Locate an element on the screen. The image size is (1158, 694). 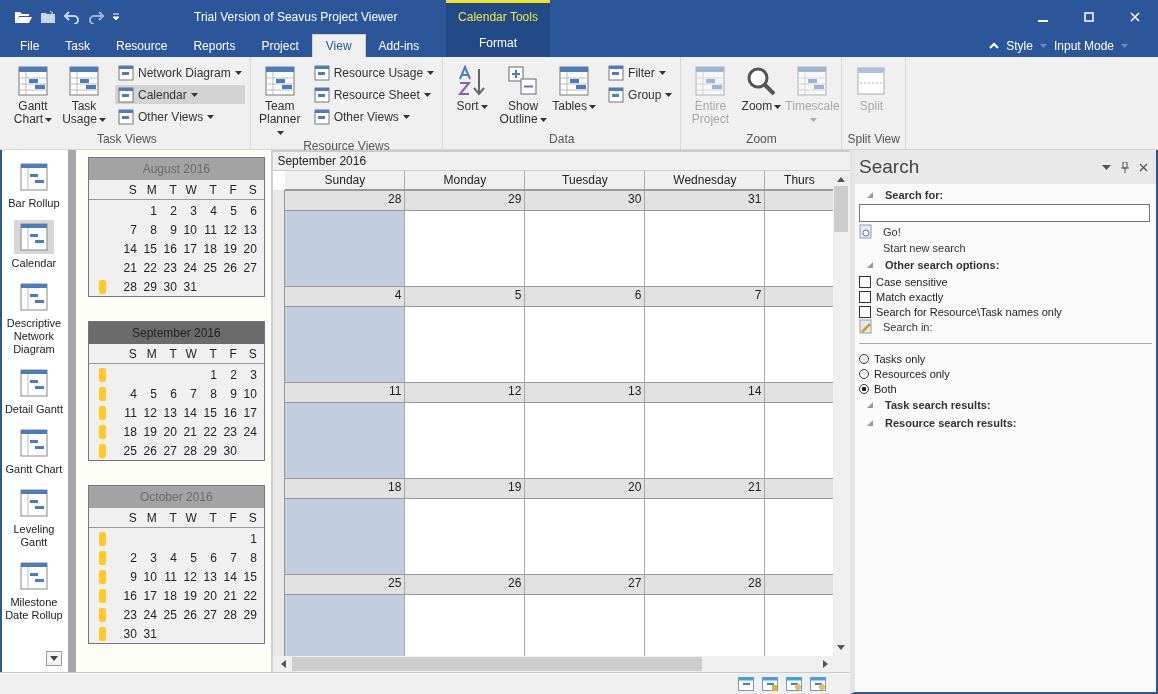
ribbon-tab: View is located at coordinates (338, 45).